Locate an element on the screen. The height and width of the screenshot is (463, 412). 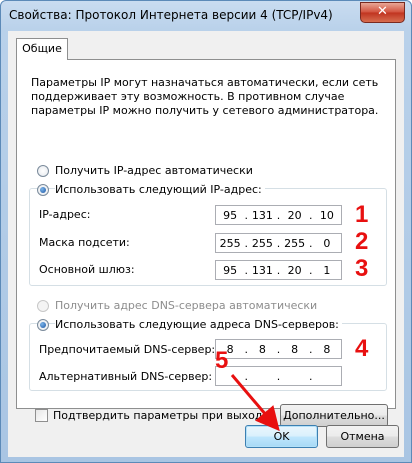
ip-auto-radio is located at coordinates (43, 171).